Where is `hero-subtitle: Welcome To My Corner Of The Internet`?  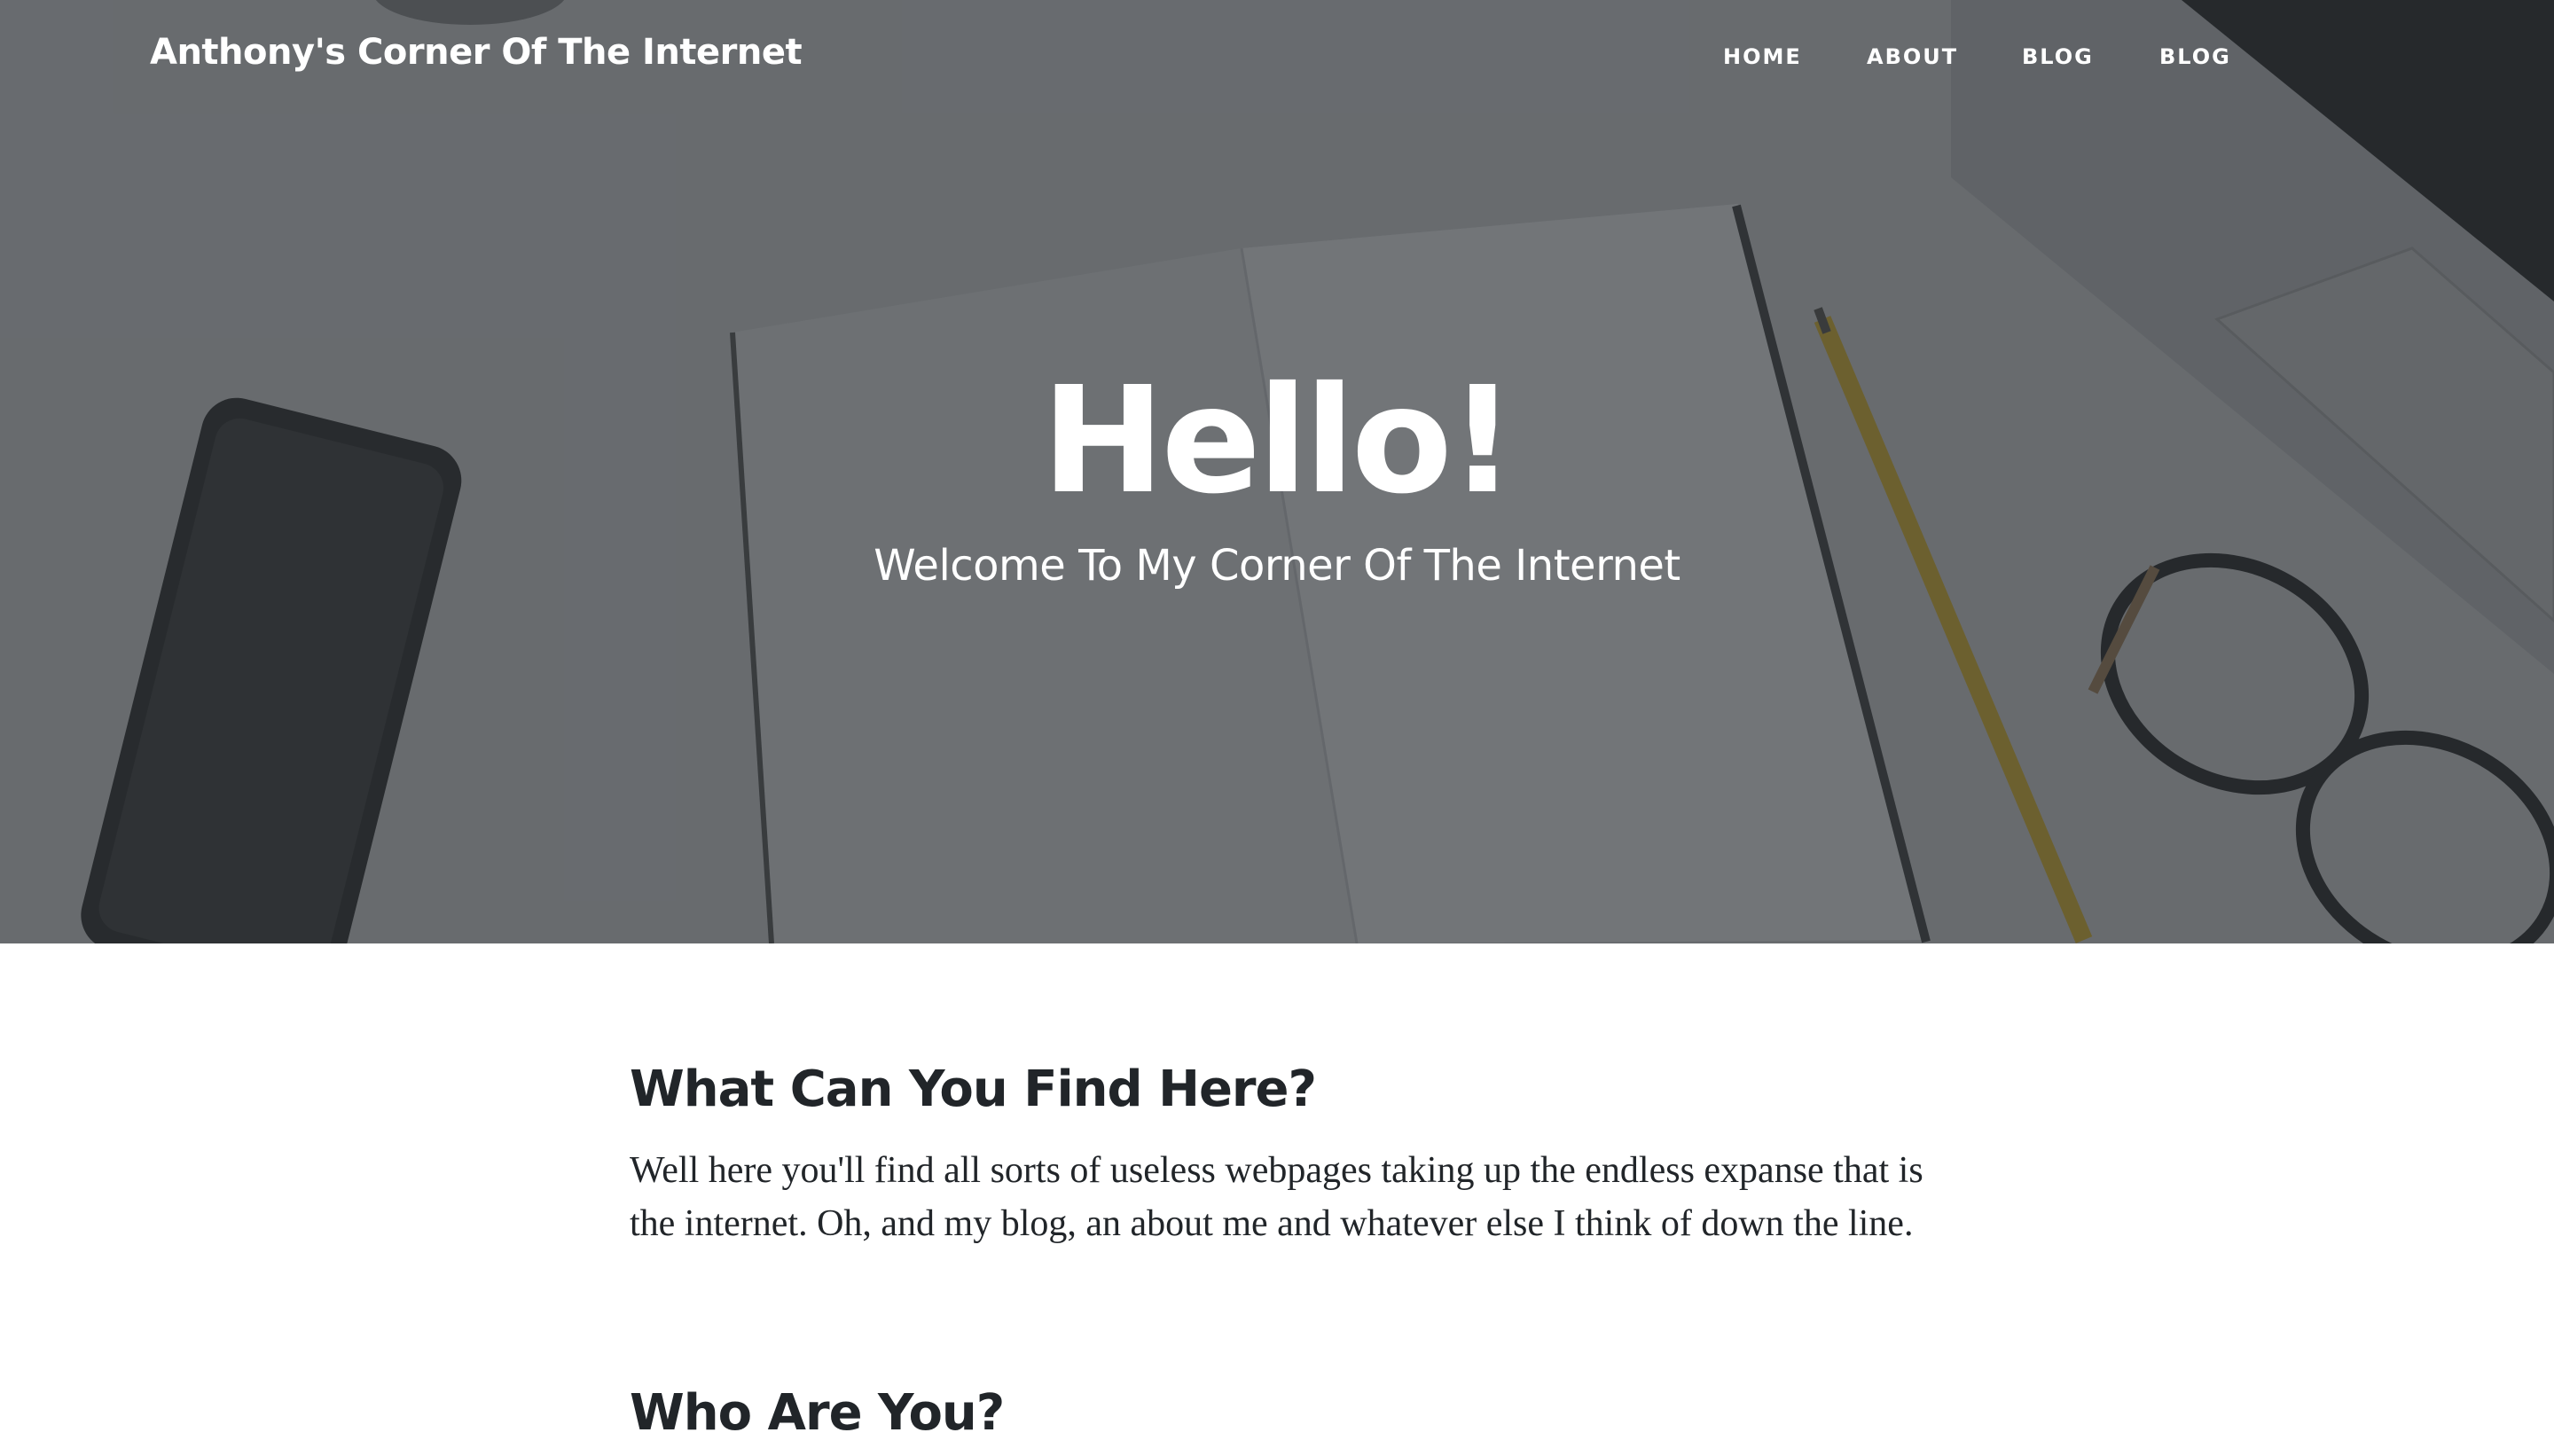 hero-subtitle: Welcome To My Corner Of The Internet is located at coordinates (1277, 566).